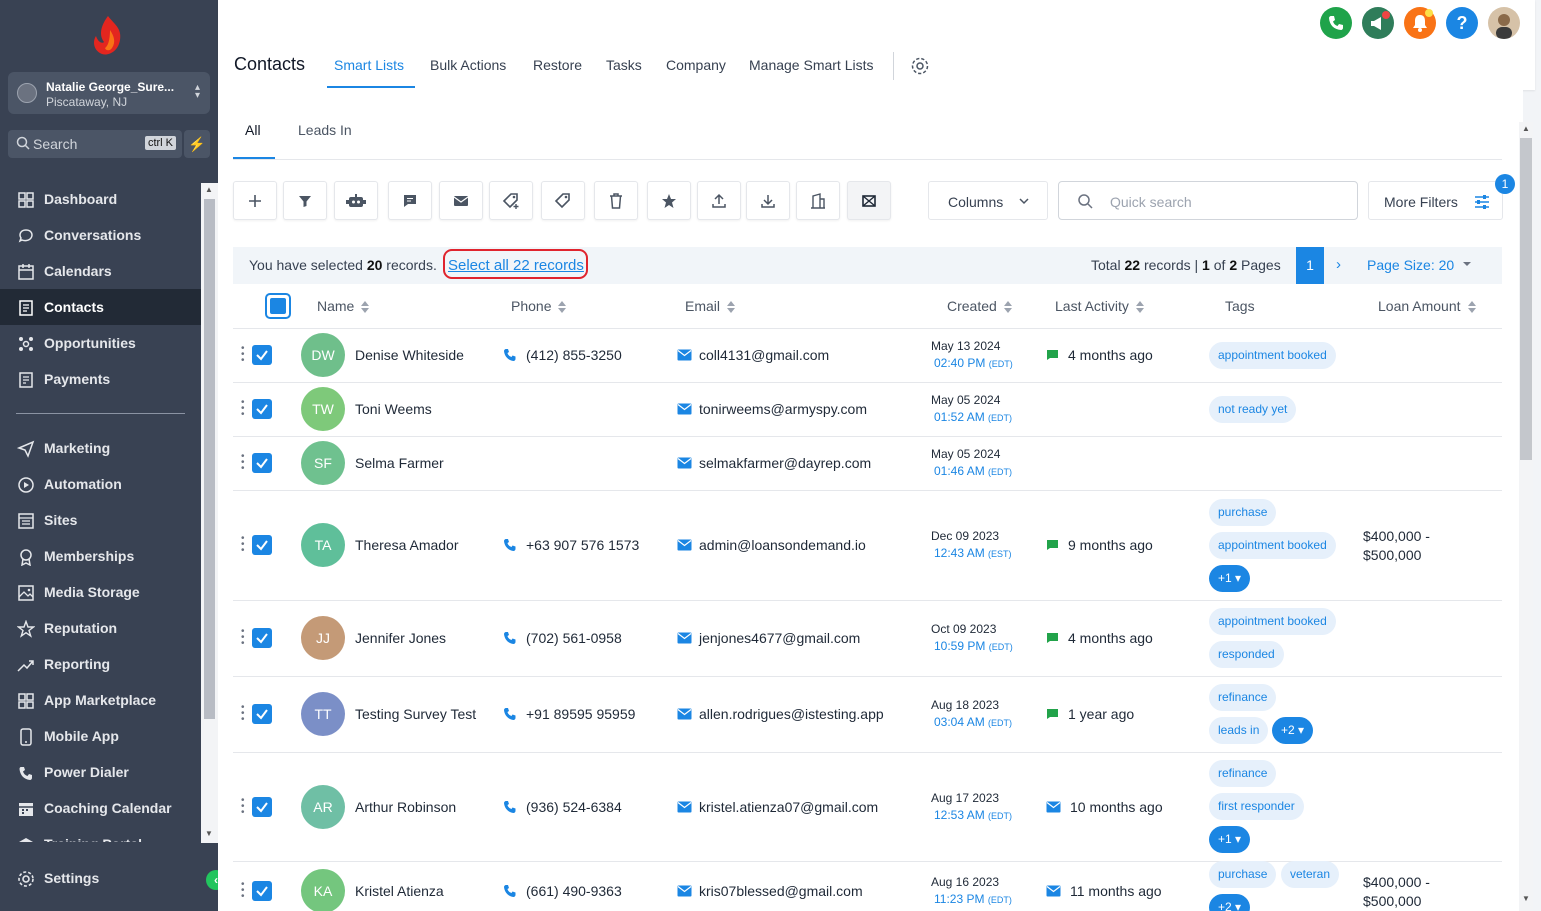 The width and height of the screenshot is (1541, 911). What do you see at coordinates (407, 545) in the screenshot?
I see `contact-name: Theresa Amador` at bounding box center [407, 545].